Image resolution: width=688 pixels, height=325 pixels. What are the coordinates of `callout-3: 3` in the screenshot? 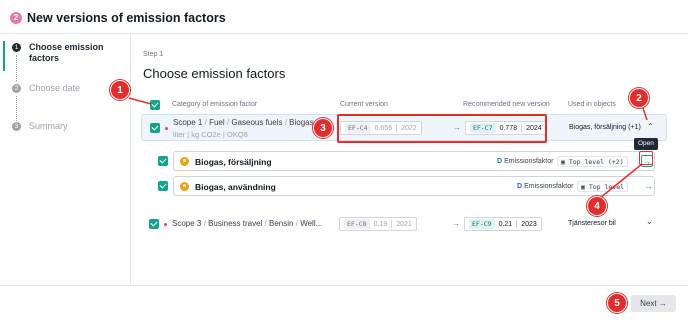 It's located at (323, 128).